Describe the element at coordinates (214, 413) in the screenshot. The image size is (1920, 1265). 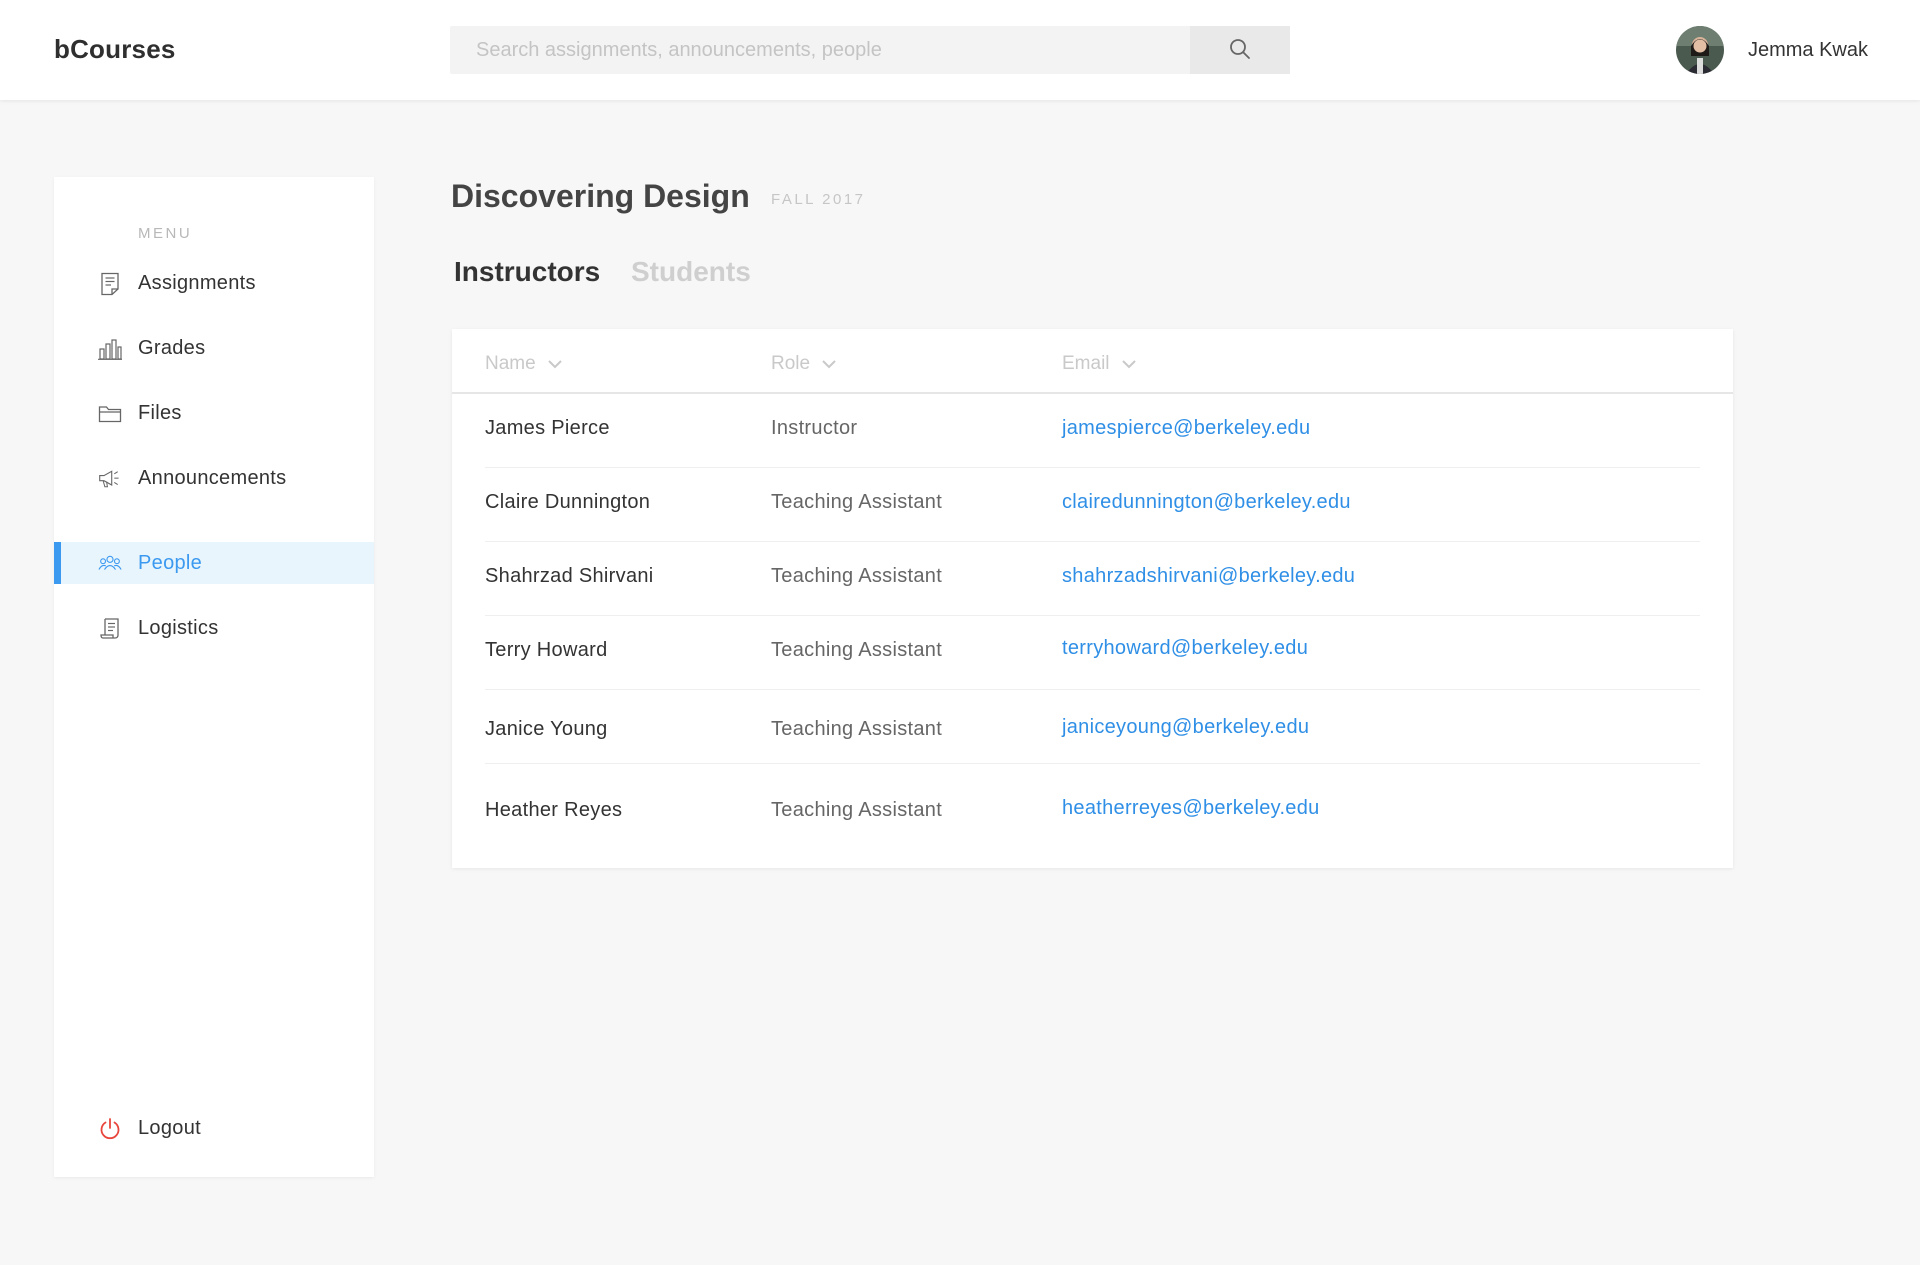
I see `sidebar-item-files: Files` at that location.